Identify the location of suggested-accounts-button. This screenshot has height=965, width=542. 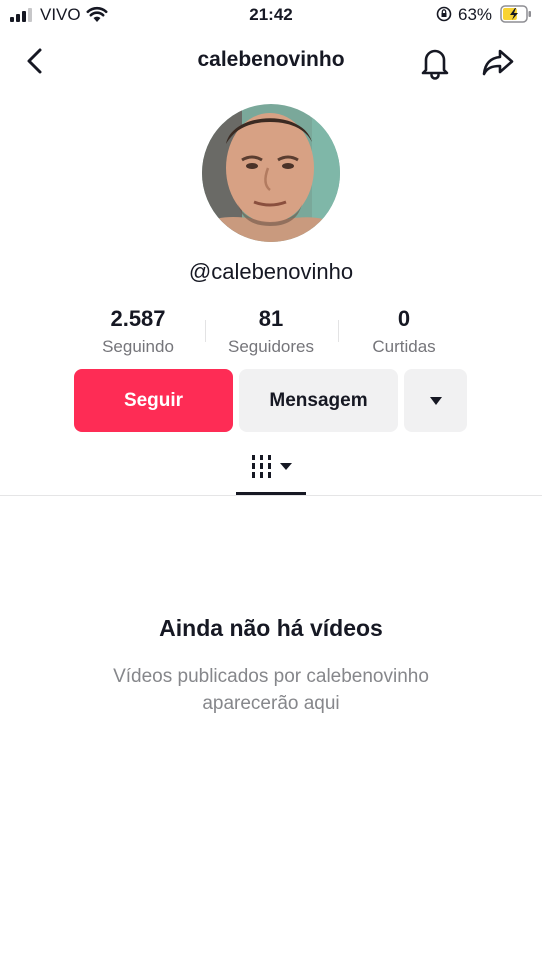
(435, 400).